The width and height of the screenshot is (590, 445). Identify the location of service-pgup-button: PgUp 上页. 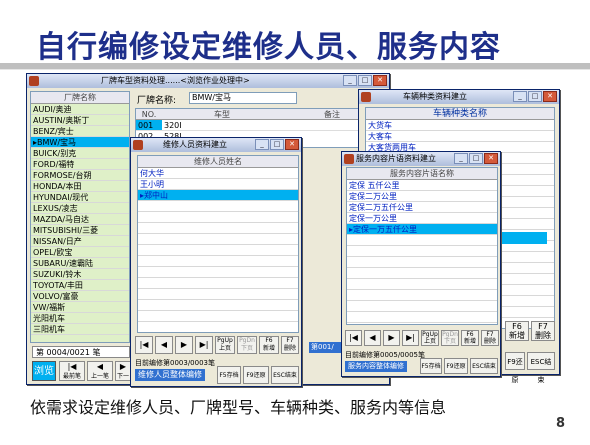
(430, 338).